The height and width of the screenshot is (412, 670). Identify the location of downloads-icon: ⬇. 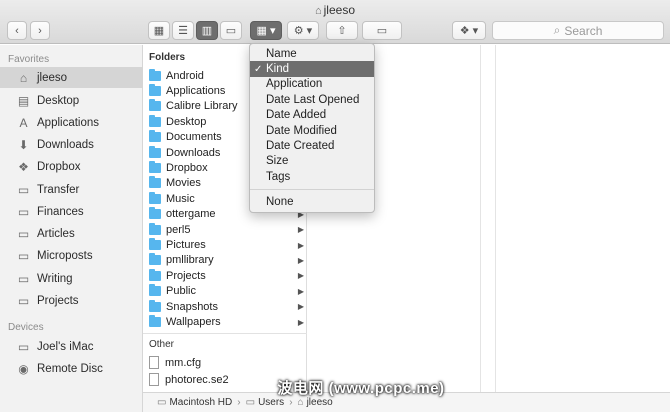
(23, 144).